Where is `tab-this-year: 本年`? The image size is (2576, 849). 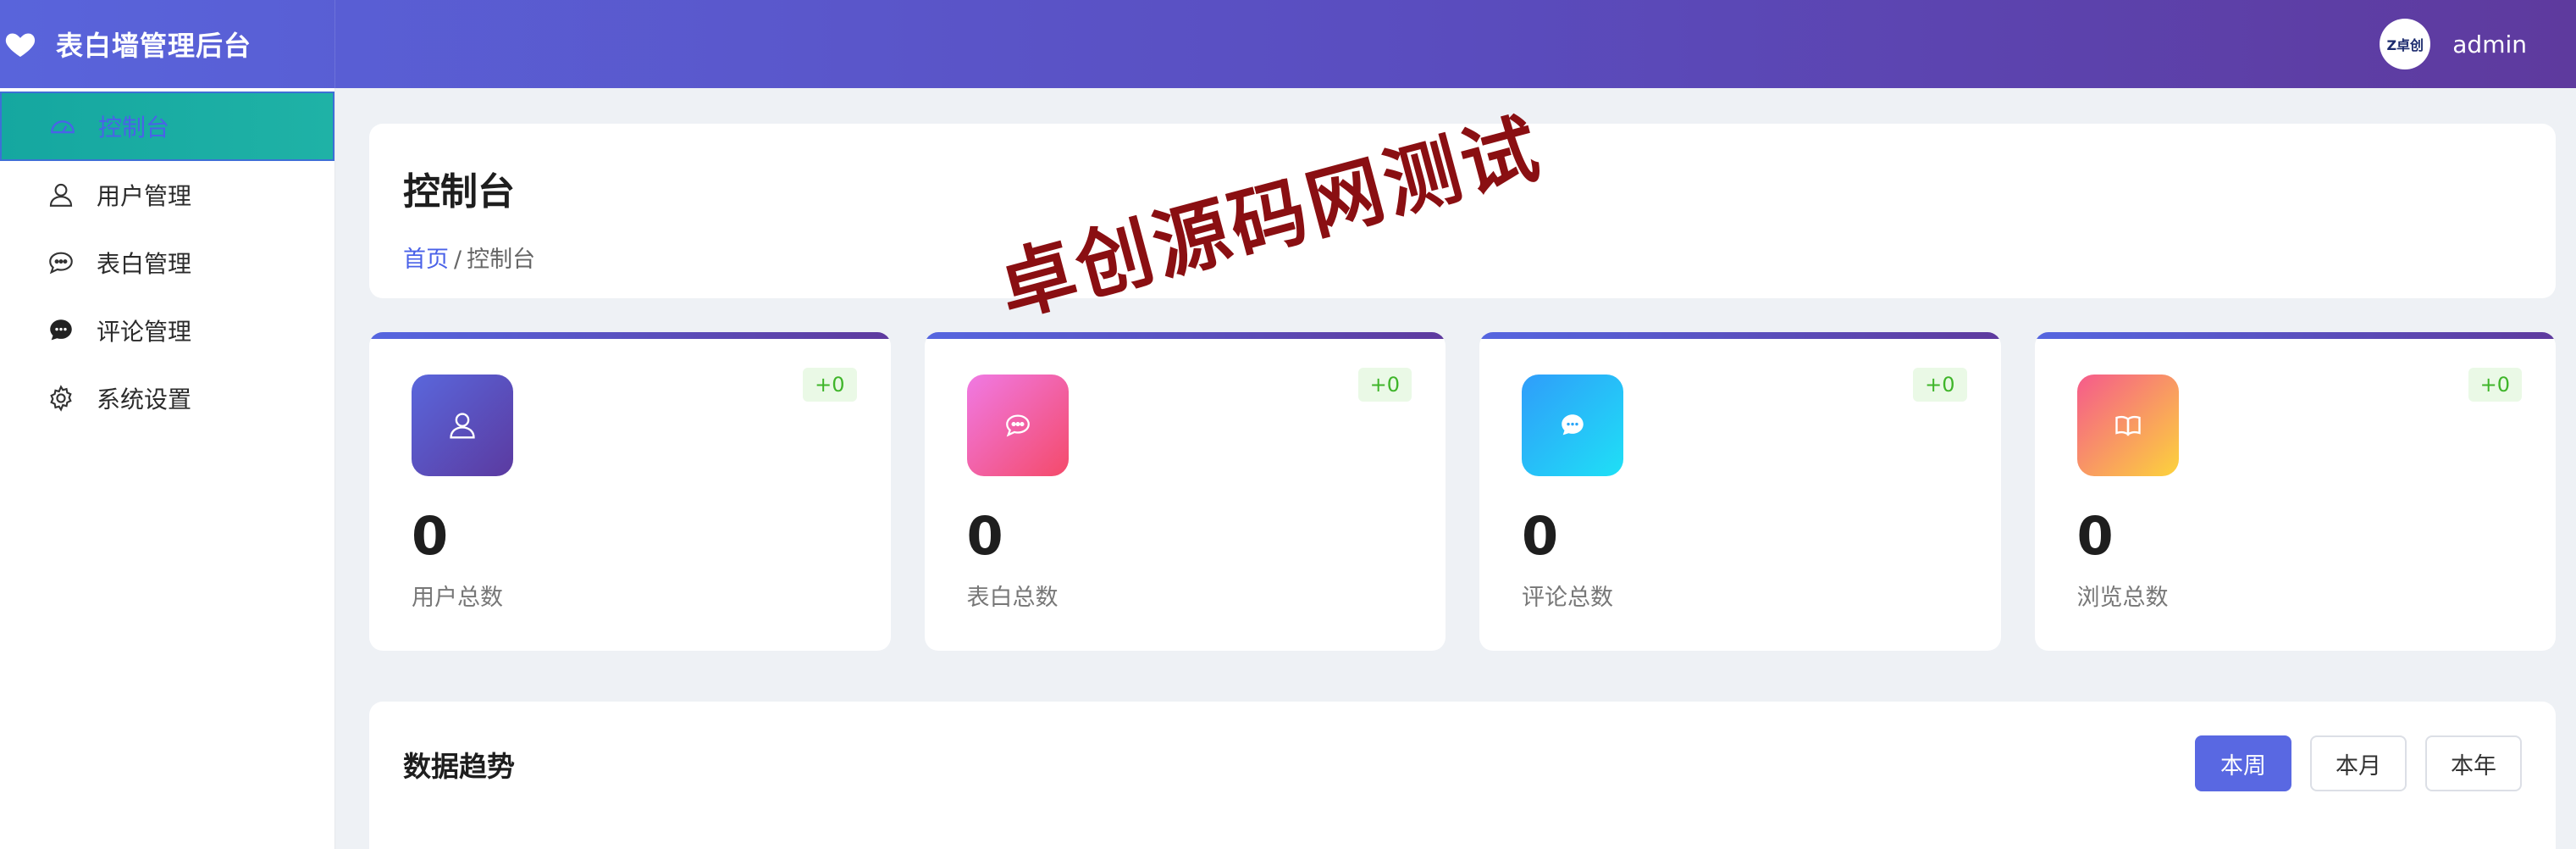
tab-this-year: 本年 is located at coordinates (2473, 763).